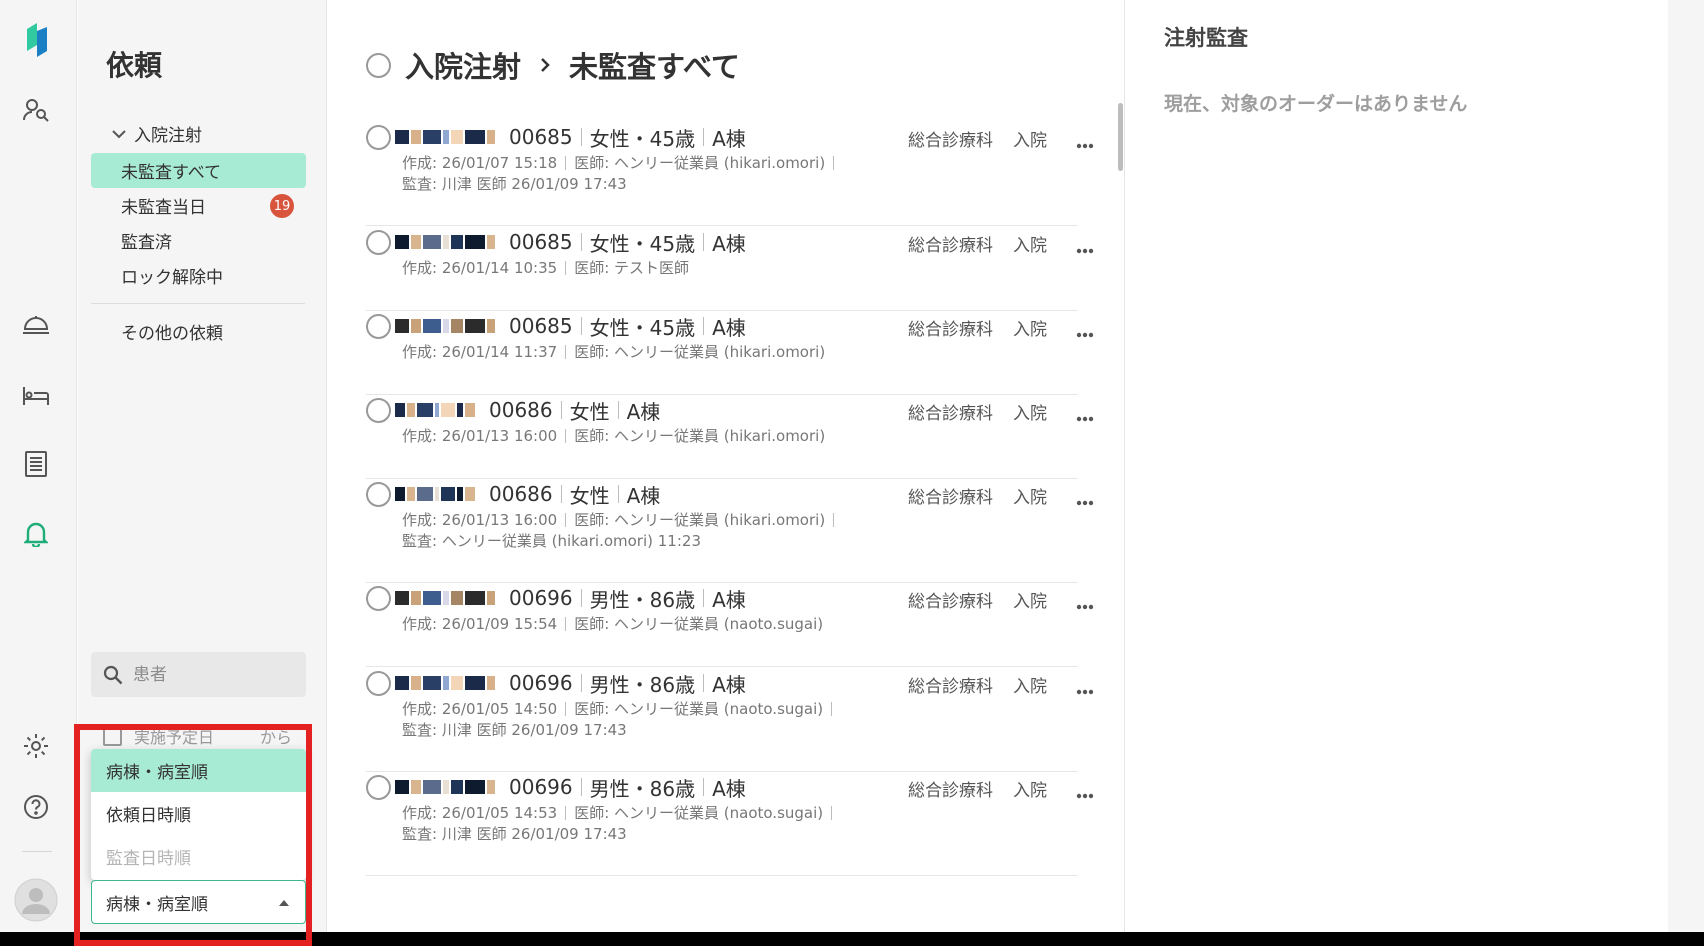 The height and width of the screenshot is (946, 1704). Describe the element at coordinates (378, 65) in the screenshot. I see `select-all-radio` at that location.